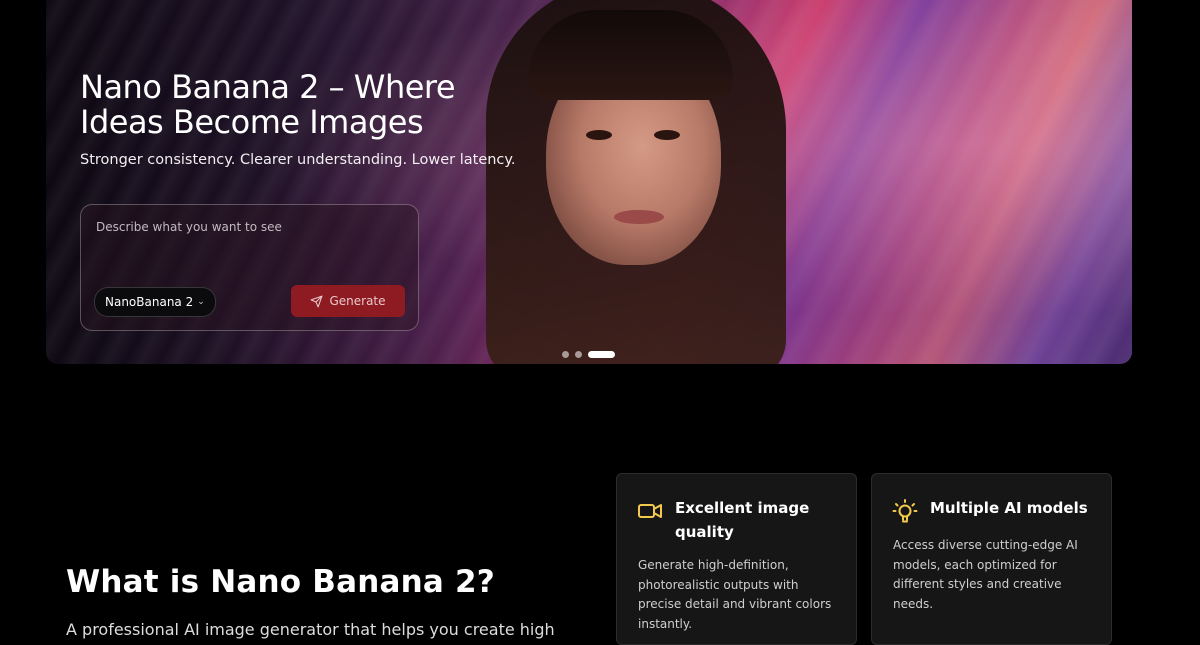 The height and width of the screenshot is (645, 1200). I want to click on section-title: What is Nano Banana 2?, so click(280, 582).